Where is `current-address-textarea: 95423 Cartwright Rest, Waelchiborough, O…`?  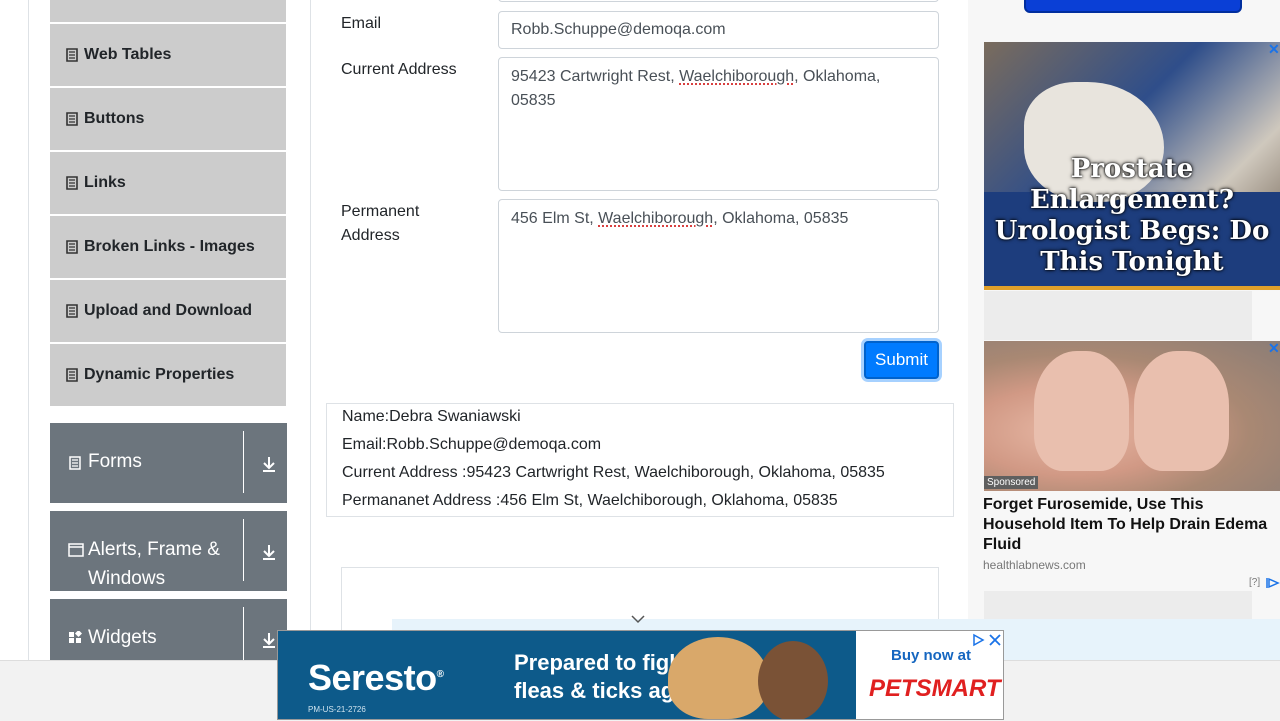 current-address-textarea: 95423 Cartwright Rest, Waelchiborough, O… is located at coordinates (718, 124).